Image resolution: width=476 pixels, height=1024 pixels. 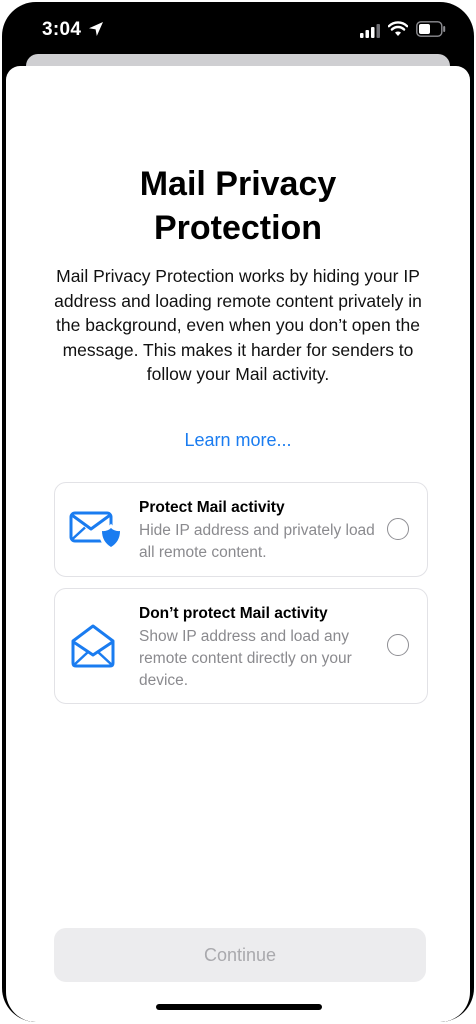 What do you see at coordinates (431, 29) in the screenshot?
I see `battery-icon` at bounding box center [431, 29].